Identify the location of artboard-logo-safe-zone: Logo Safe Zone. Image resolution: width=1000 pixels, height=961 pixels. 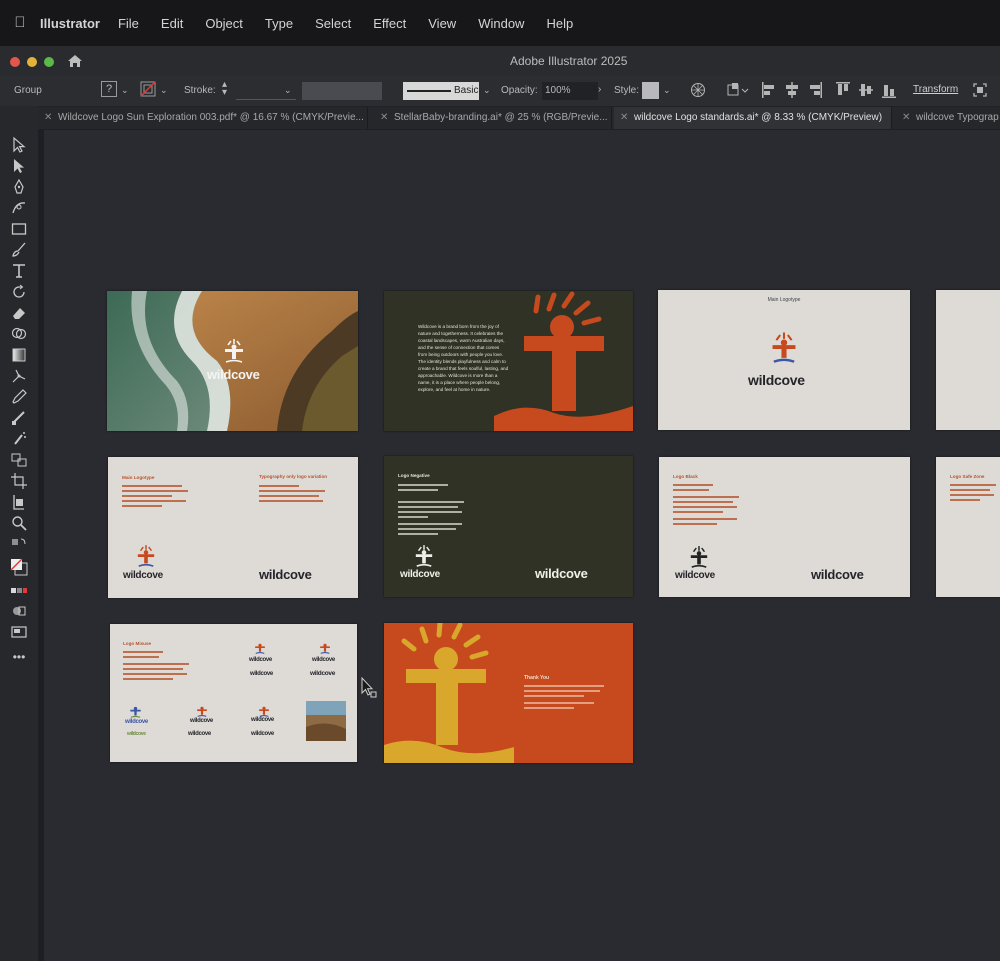
(968, 527).